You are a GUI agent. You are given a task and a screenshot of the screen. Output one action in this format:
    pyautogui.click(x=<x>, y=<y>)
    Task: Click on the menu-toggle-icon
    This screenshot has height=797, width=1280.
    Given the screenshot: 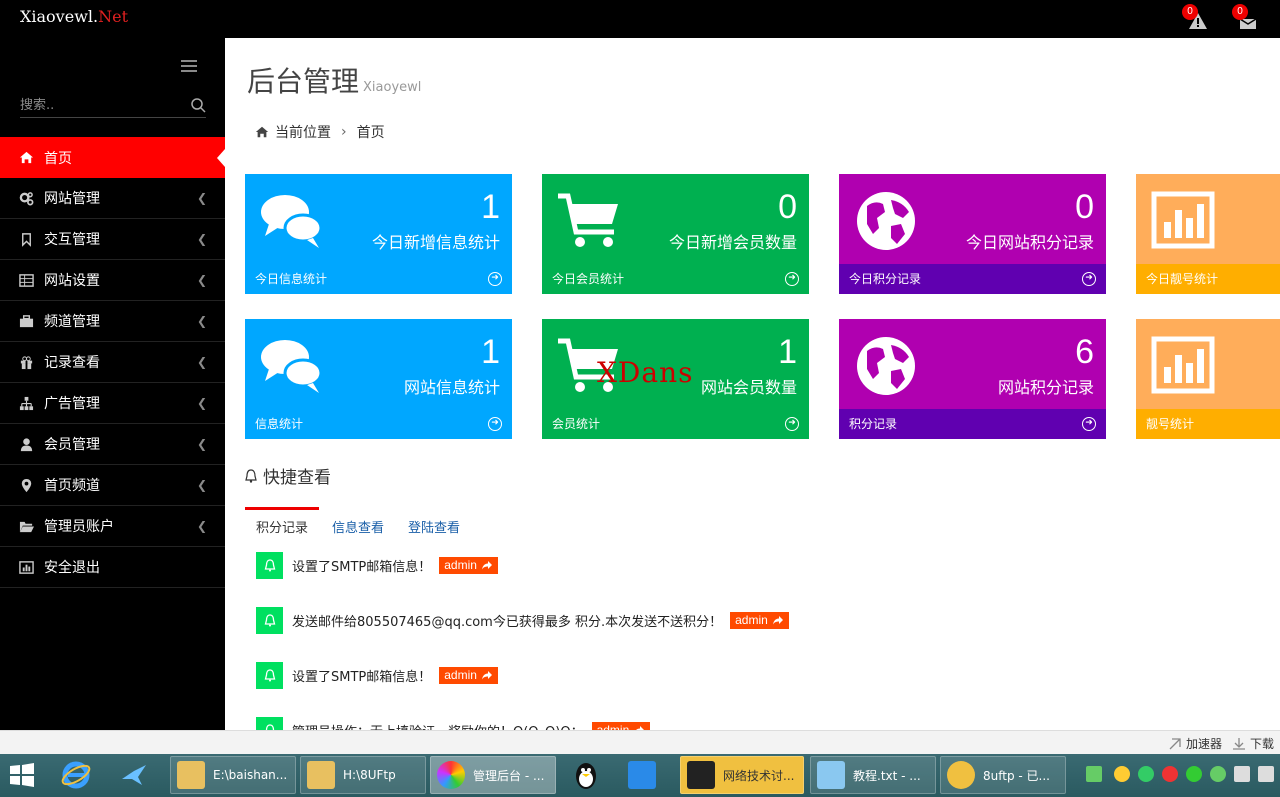 What is the action you would take?
    pyautogui.click(x=189, y=67)
    